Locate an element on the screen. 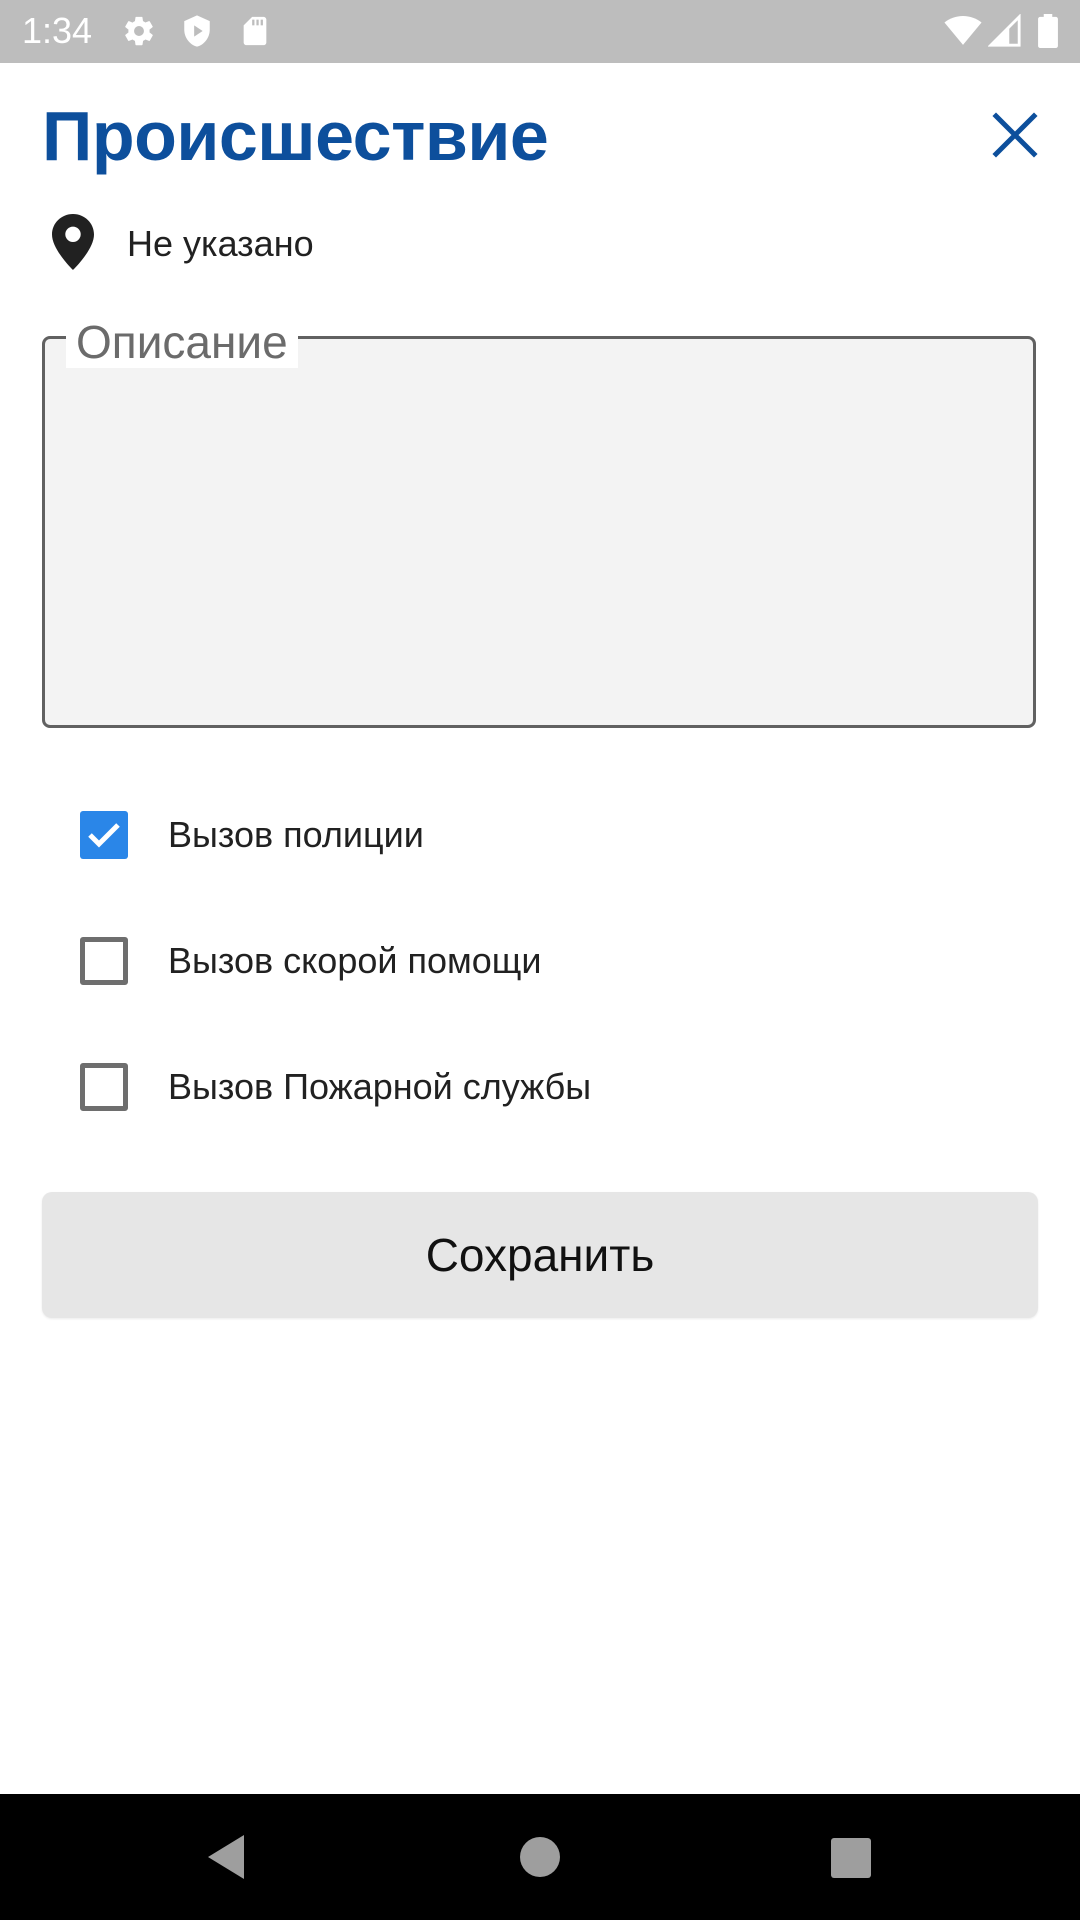 The width and height of the screenshot is (1080, 1920). wifi-icon is located at coordinates (963, 31).